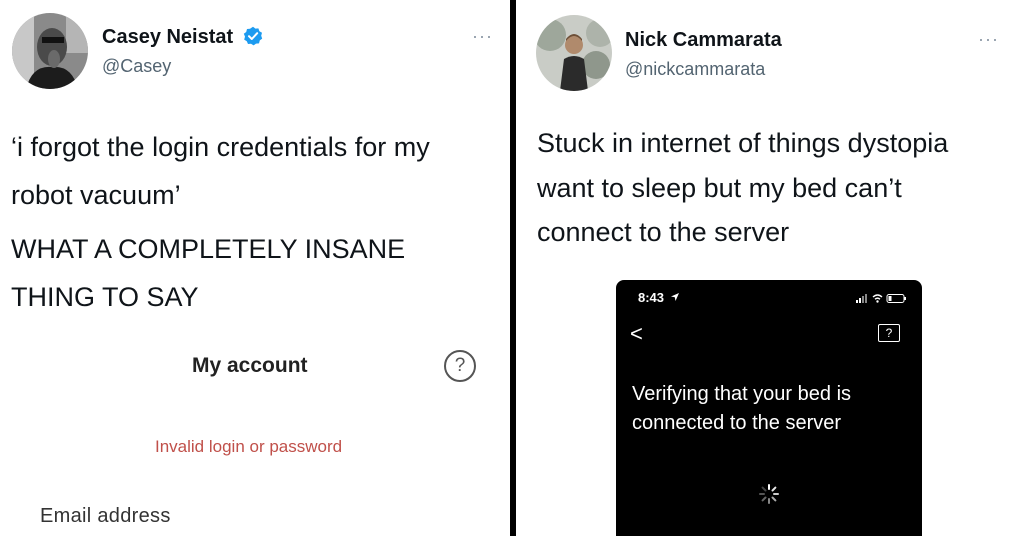 The width and height of the screenshot is (1024, 536). I want to click on nick-avatar, so click(574, 53).